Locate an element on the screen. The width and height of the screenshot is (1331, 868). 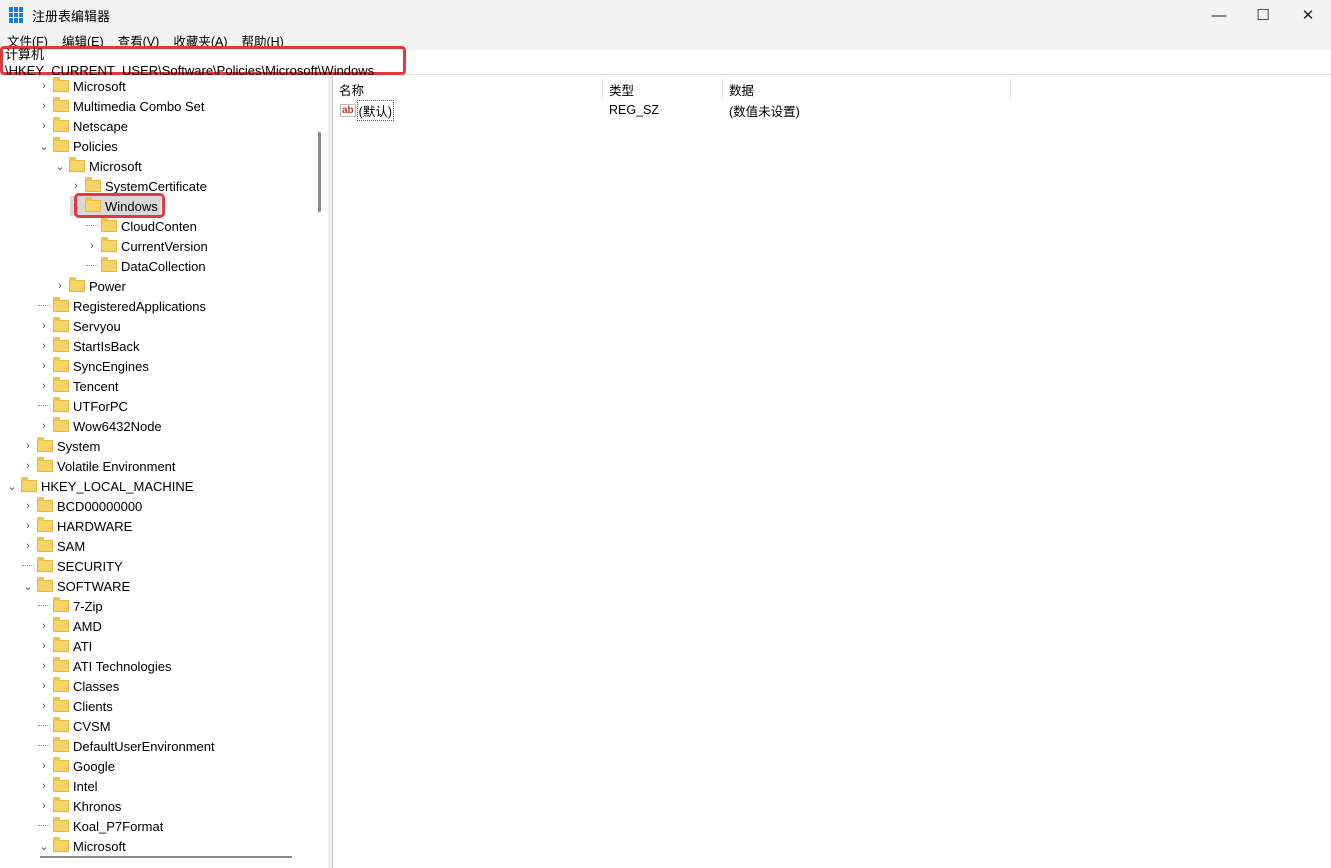
tree-item: › ATI is located at coordinates (65, 646).